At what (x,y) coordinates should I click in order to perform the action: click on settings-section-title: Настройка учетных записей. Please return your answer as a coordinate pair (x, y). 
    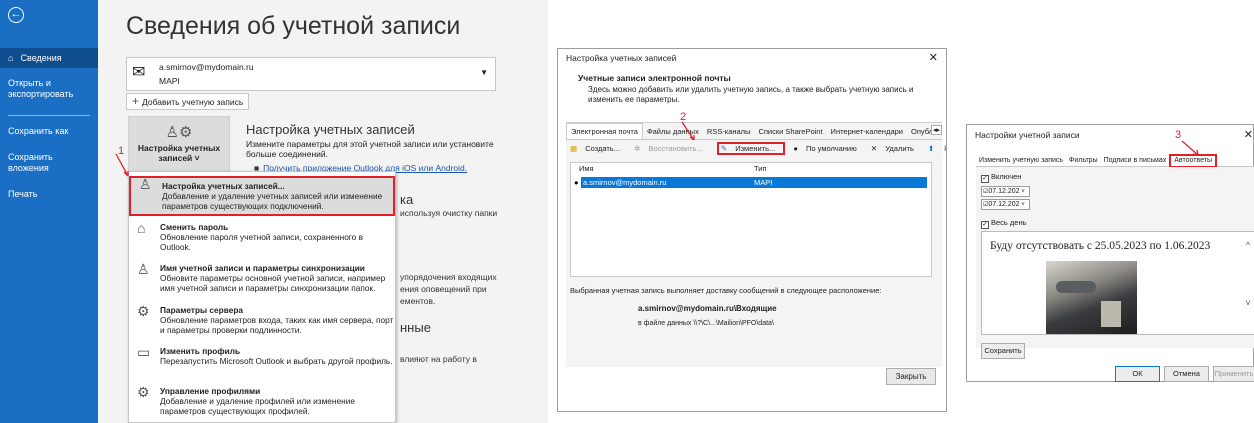
    Looking at the image, I should click on (330, 129).